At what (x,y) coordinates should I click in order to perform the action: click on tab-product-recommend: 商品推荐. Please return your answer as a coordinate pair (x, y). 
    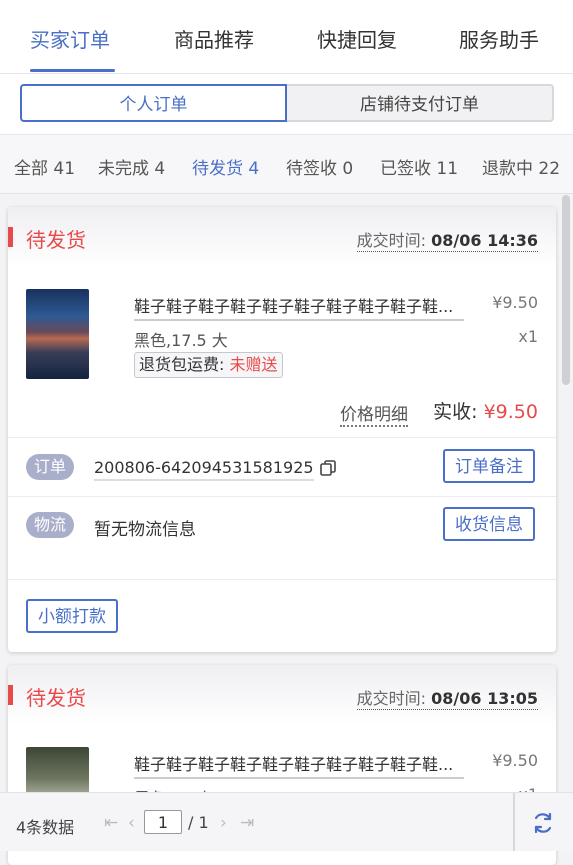
    Looking at the image, I should click on (214, 38).